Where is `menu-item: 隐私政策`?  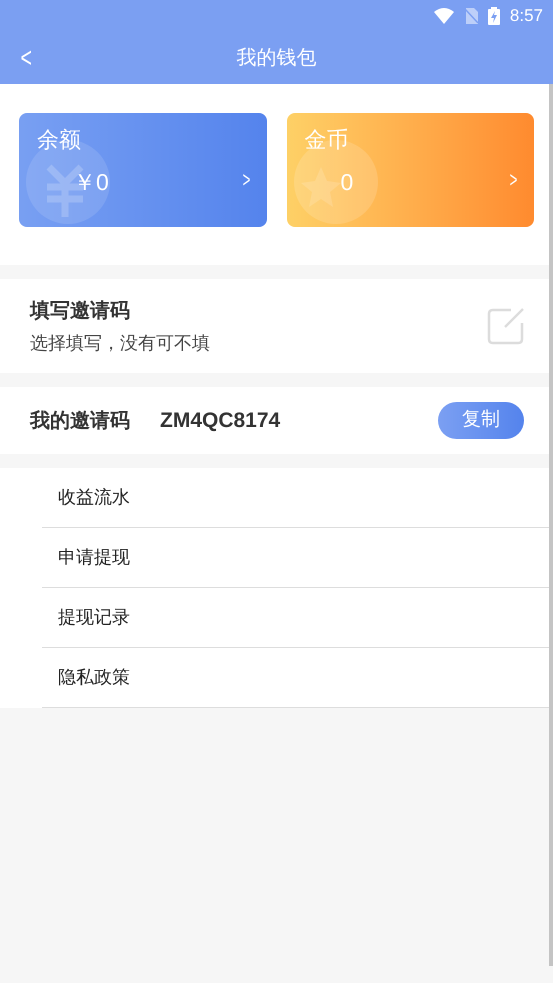 menu-item: 隐私政策 is located at coordinates (94, 677).